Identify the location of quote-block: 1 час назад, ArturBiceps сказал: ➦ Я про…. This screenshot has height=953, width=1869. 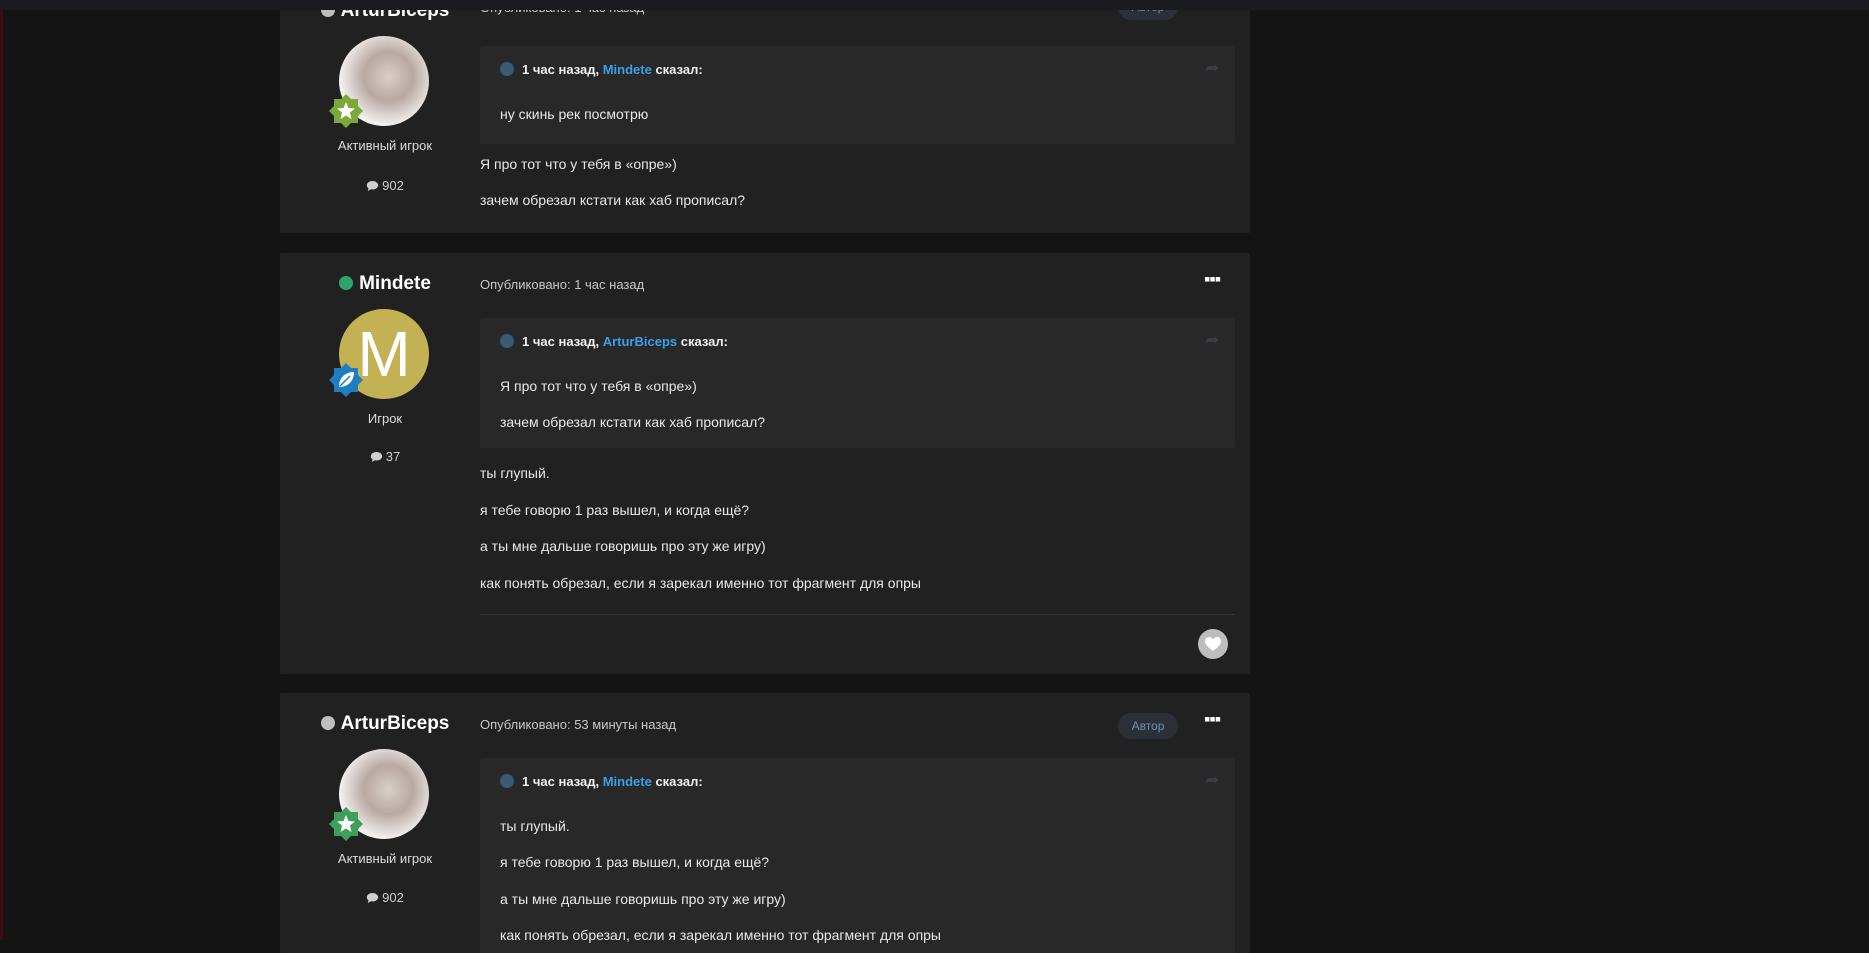
(857, 383).